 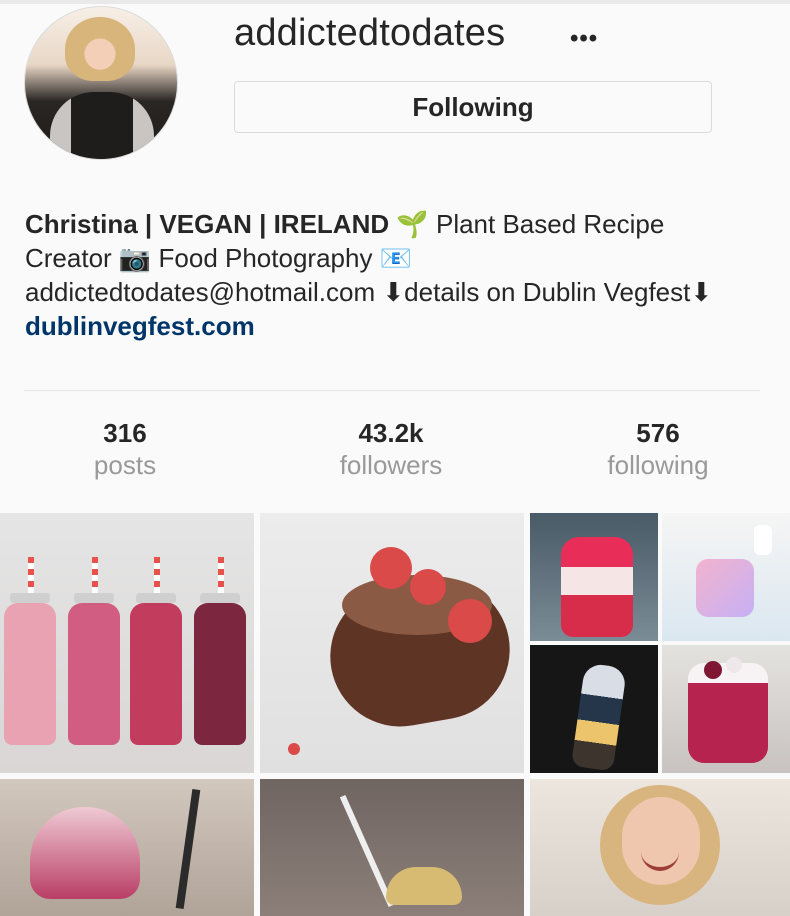 I want to click on bio-name: Christina | VEGAN | IRELAND, so click(x=207, y=224).